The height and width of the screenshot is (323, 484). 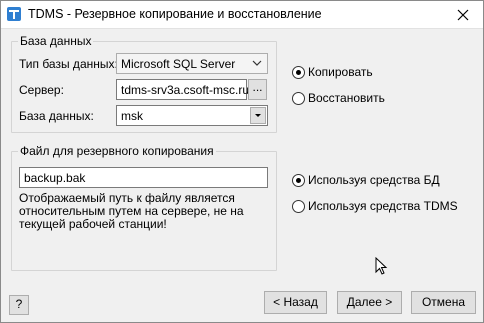 What do you see at coordinates (192, 115) in the screenshot?
I see `database-select: msk` at bounding box center [192, 115].